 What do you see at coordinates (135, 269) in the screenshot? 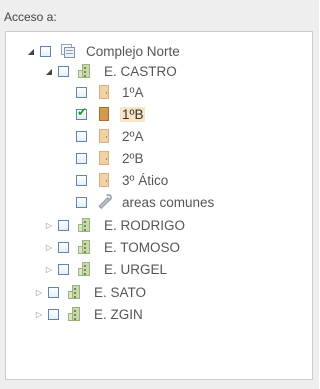
I see `tree-node-label: E. URGEL` at bounding box center [135, 269].